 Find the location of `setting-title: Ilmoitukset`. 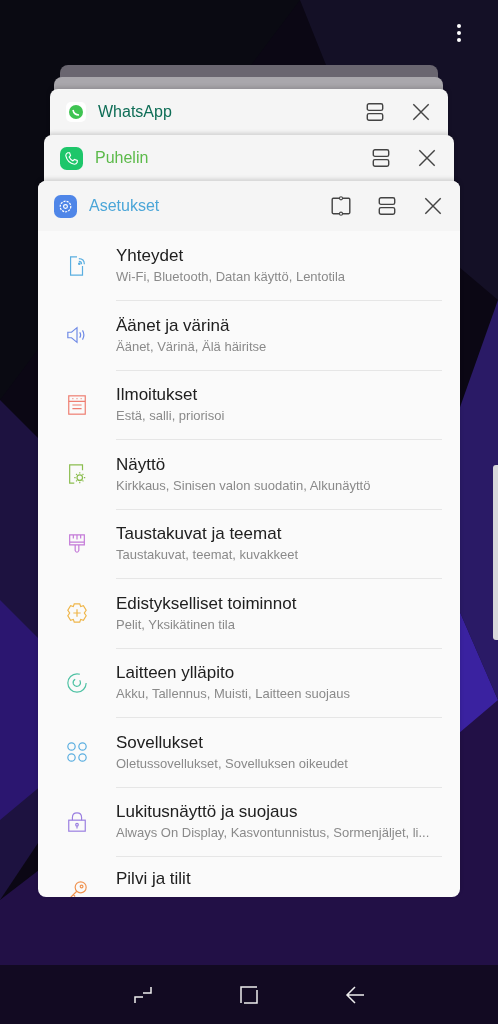

setting-title: Ilmoitukset is located at coordinates (279, 395).